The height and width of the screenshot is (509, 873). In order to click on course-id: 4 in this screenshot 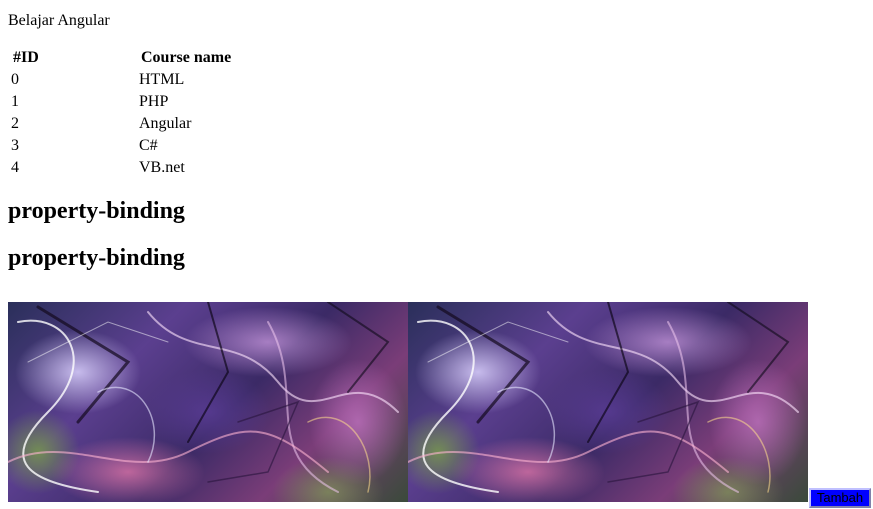, I will do `click(15, 167)`.